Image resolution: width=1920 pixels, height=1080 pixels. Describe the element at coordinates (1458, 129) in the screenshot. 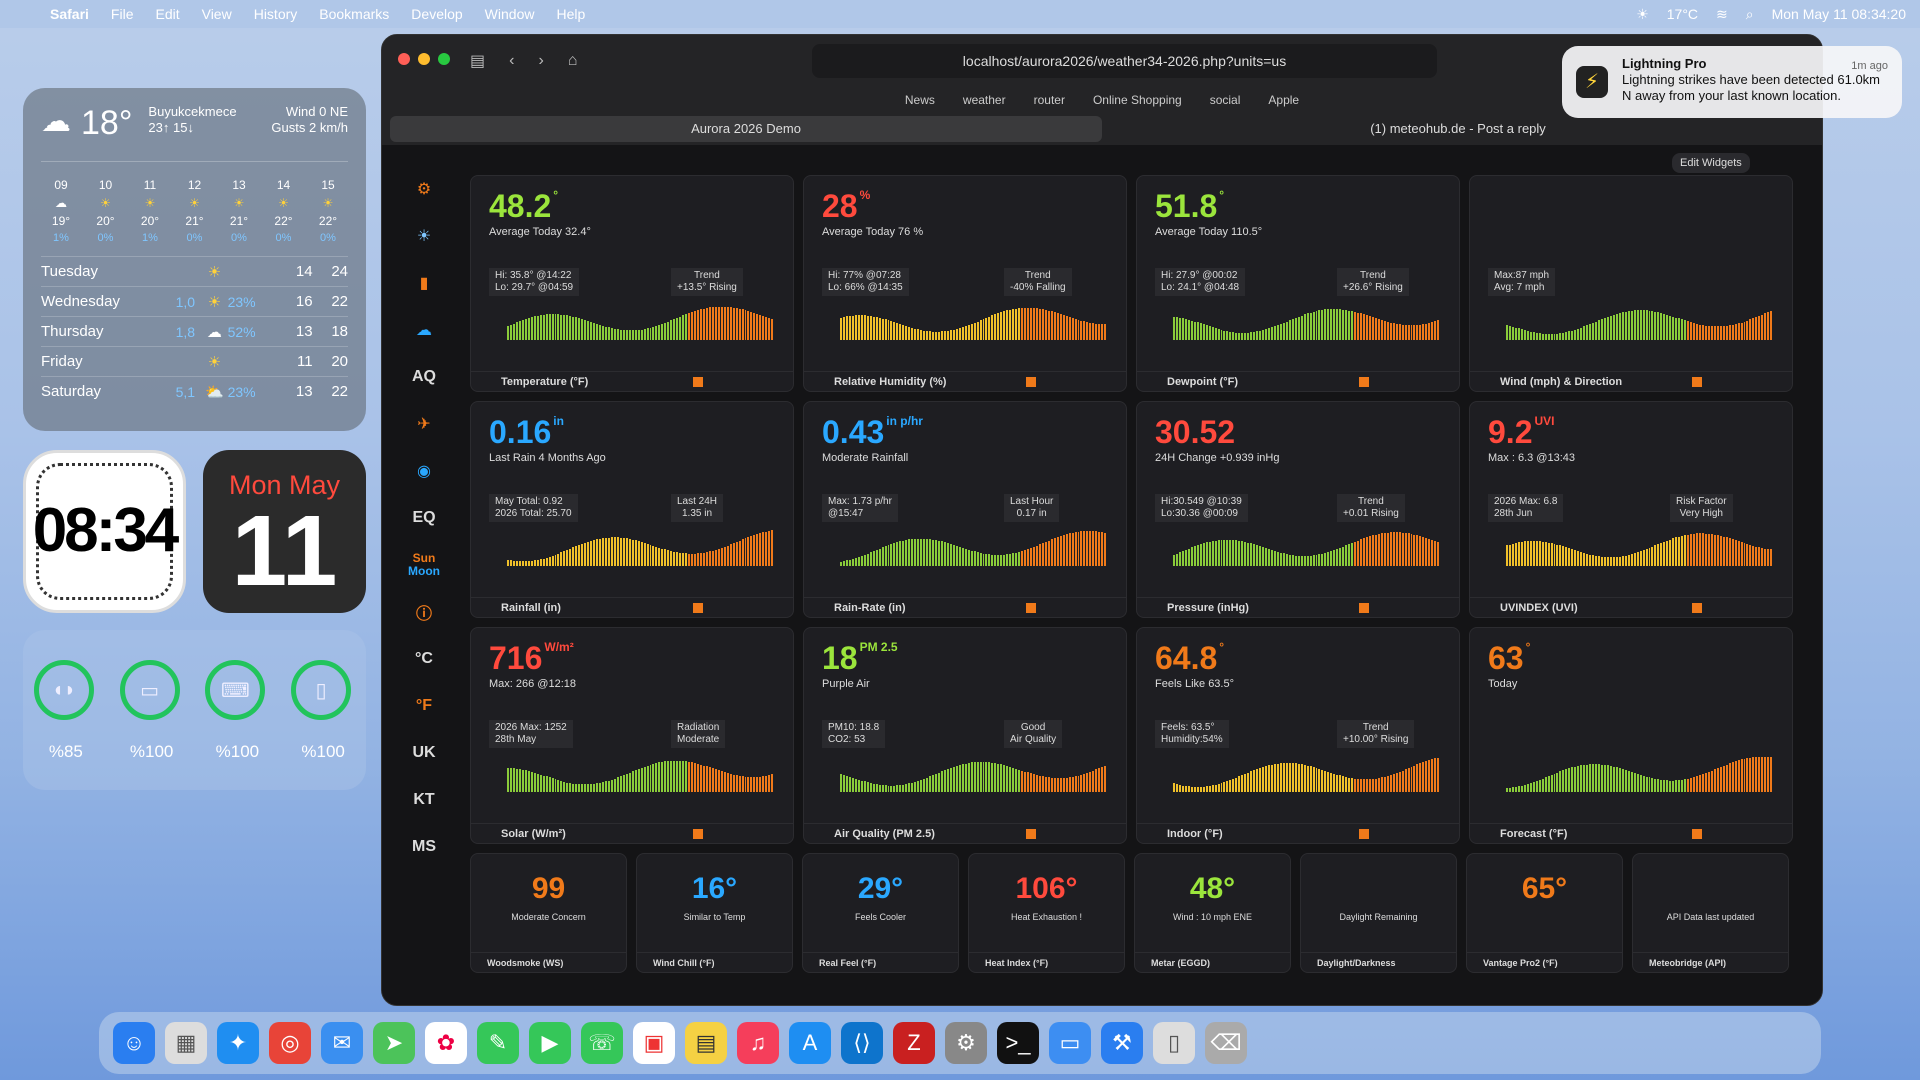

I see `tab-meteohub: (1) meteohub.de - Post a reply` at that location.